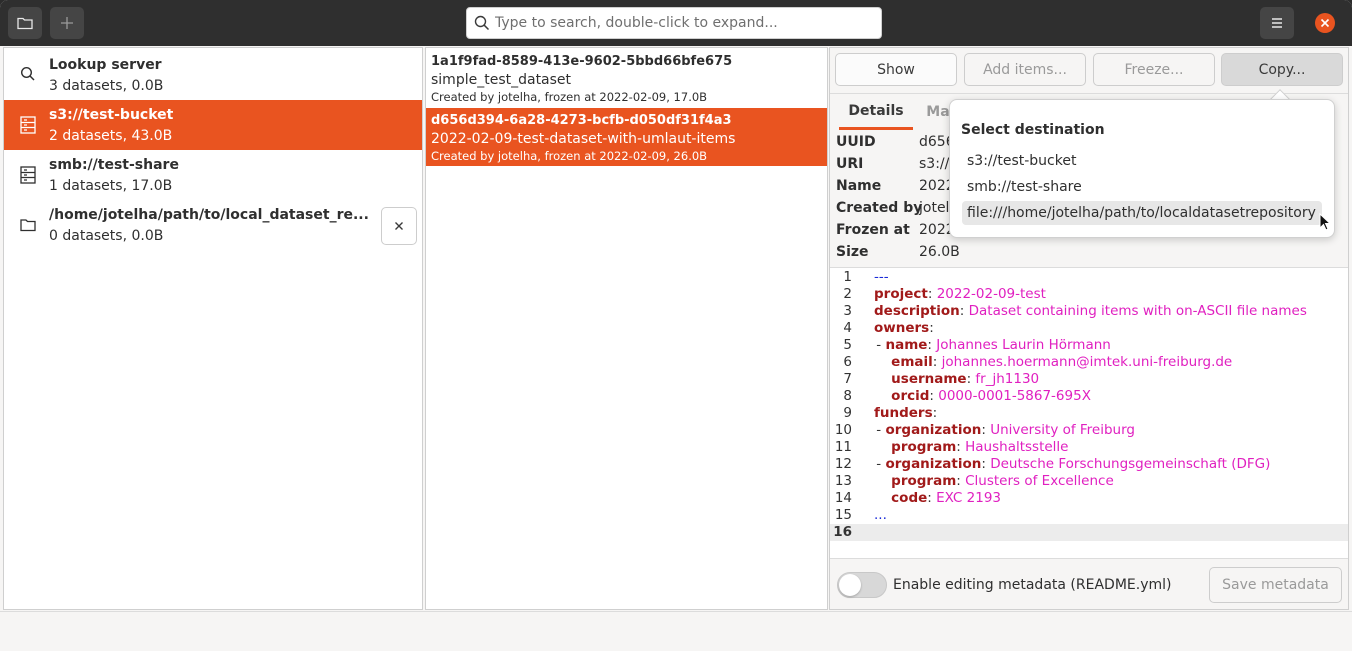 The width and height of the screenshot is (1352, 651). Describe the element at coordinates (934, 164) in the screenshot. I see `detail-value: s3://` at that location.